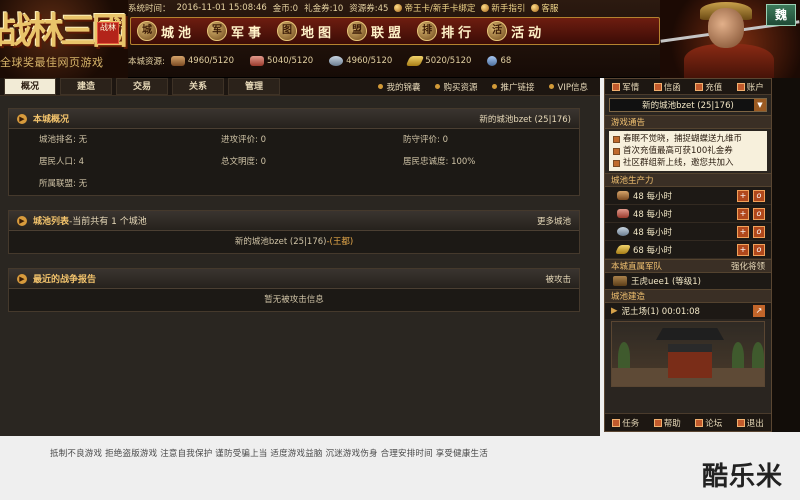 This screenshot has height=500, width=800. What do you see at coordinates (688, 87) in the screenshot?
I see `sidebar-top-buttons: 军情 信函 充值 账户` at bounding box center [688, 87].